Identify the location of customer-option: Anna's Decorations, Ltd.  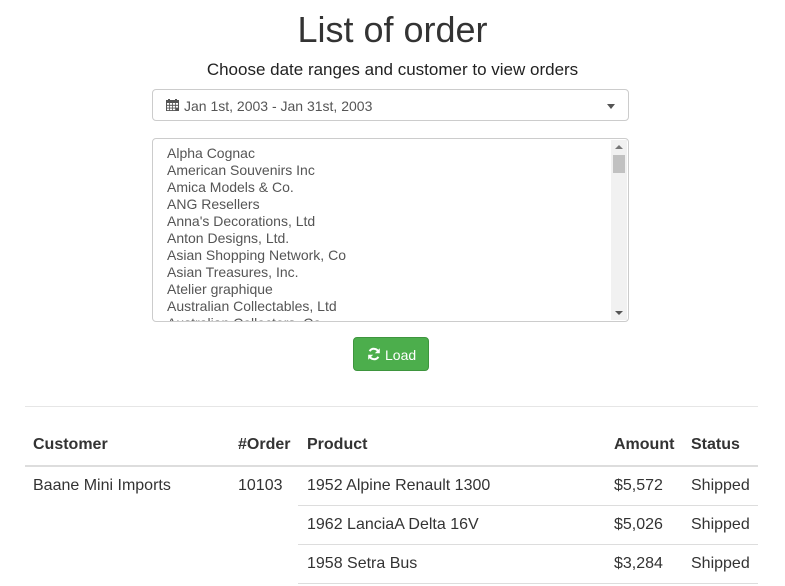
(387, 221).